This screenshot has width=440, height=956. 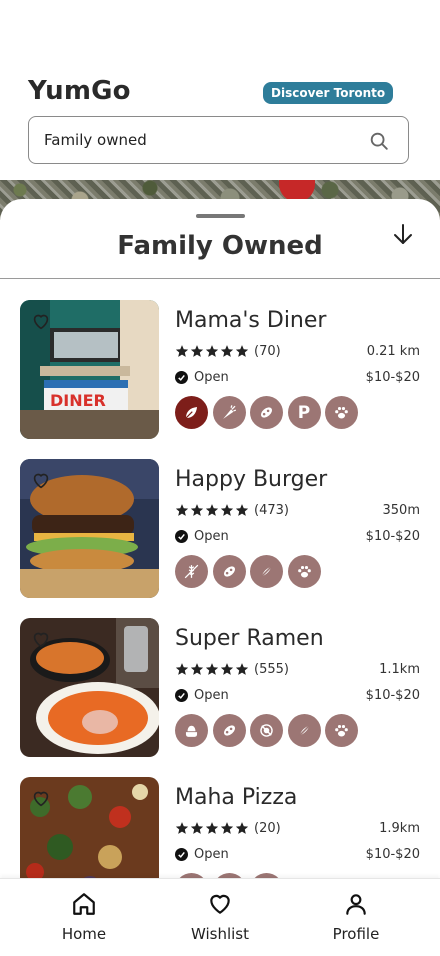 I want to click on restaurant-photo: DINER, so click(x=89, y=369).